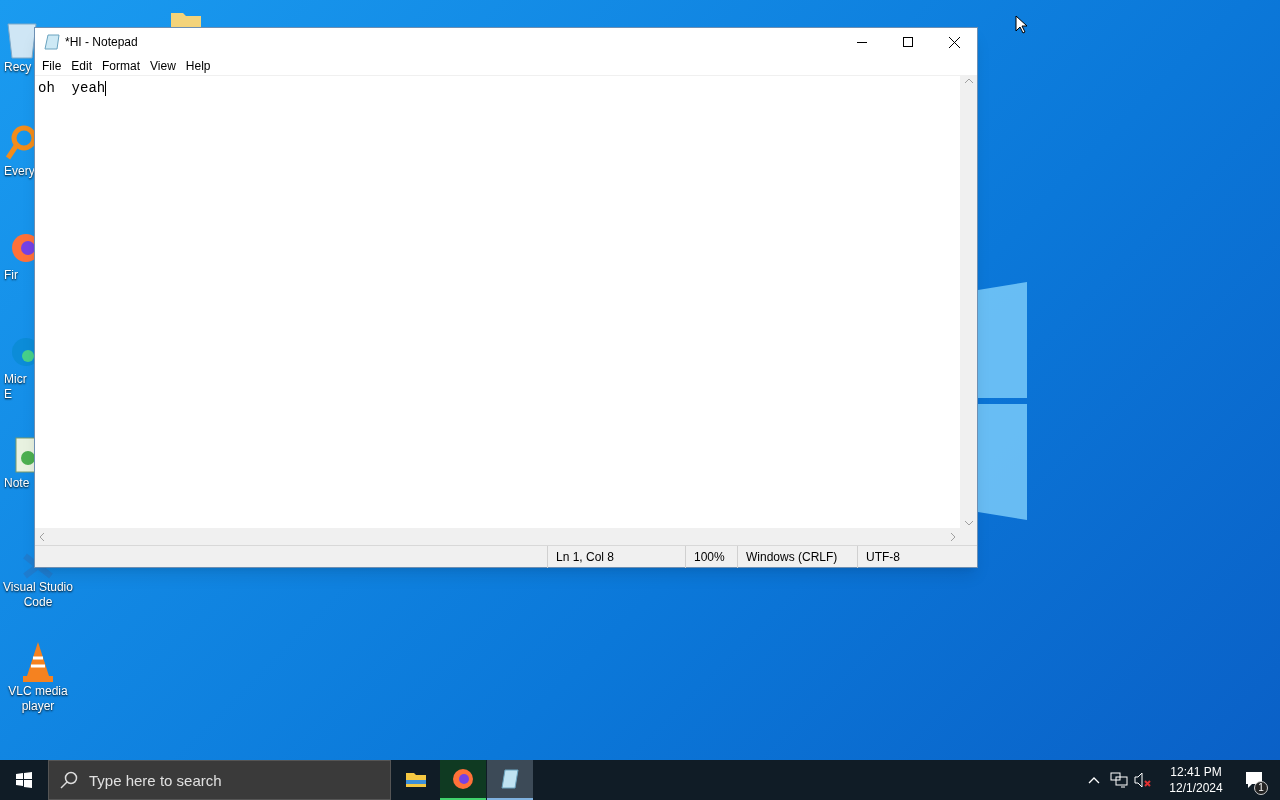 The width and height of the screenshot is (1280, 800). What do you see at coordinates (38, 691) in the screenshot?
I see `desktop-icon-label: VLC media` at bounding box center [38, 691].